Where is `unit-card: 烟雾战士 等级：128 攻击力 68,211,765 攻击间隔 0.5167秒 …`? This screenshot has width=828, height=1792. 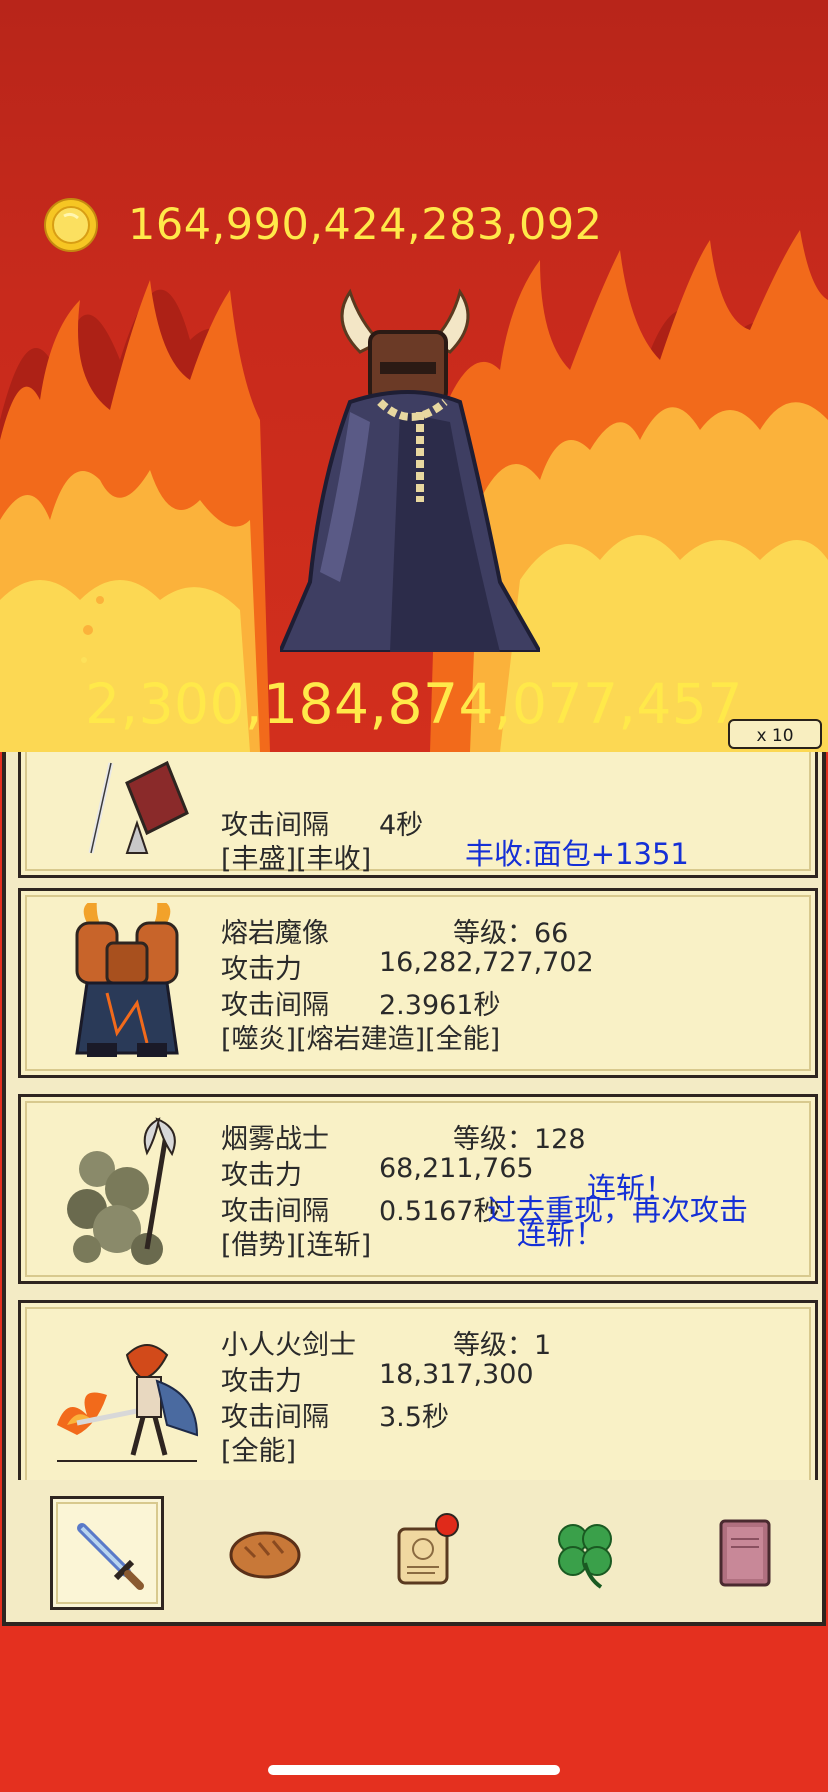 unit-card: 烟雾战士 等级：128 攻击力 68,211,765 攻击间隔 0.5167秒 … is located at coordinates (418, 1189).